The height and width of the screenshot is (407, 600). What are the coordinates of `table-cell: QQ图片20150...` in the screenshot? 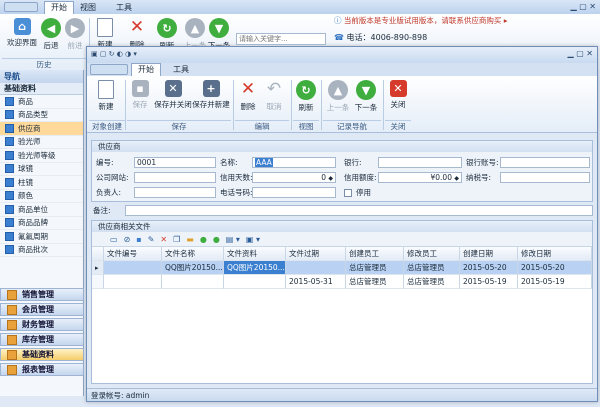 It's located at (255, 268).